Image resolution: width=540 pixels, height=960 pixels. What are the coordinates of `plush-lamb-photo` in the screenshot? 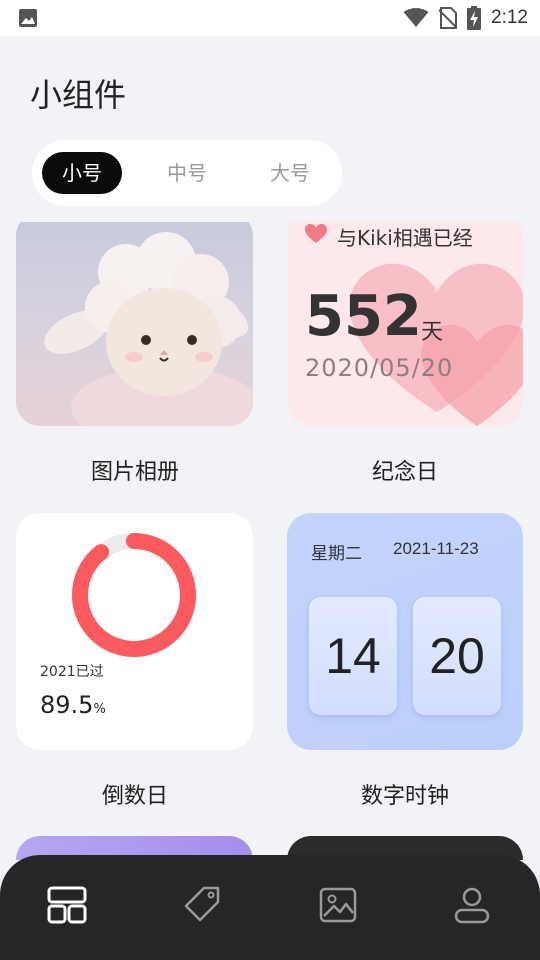 It's located at (148, 329).